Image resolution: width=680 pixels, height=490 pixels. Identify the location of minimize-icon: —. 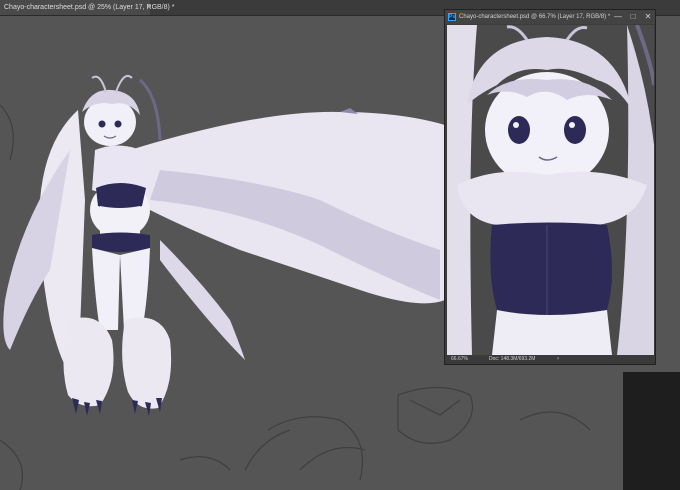
(618, 17).